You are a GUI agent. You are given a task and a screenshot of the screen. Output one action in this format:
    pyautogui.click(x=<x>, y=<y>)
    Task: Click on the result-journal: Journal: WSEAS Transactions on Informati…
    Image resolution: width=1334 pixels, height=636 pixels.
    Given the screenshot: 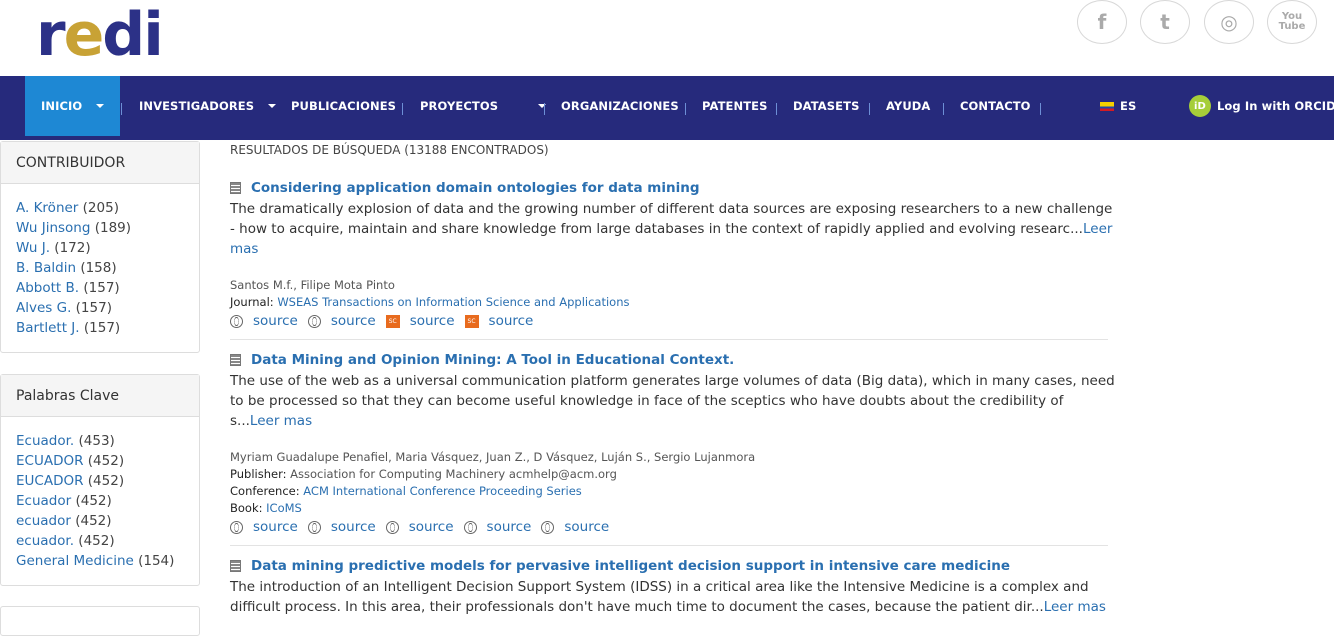 What is the action you would take?
    pyautogui.click(x=430, y=302)
    